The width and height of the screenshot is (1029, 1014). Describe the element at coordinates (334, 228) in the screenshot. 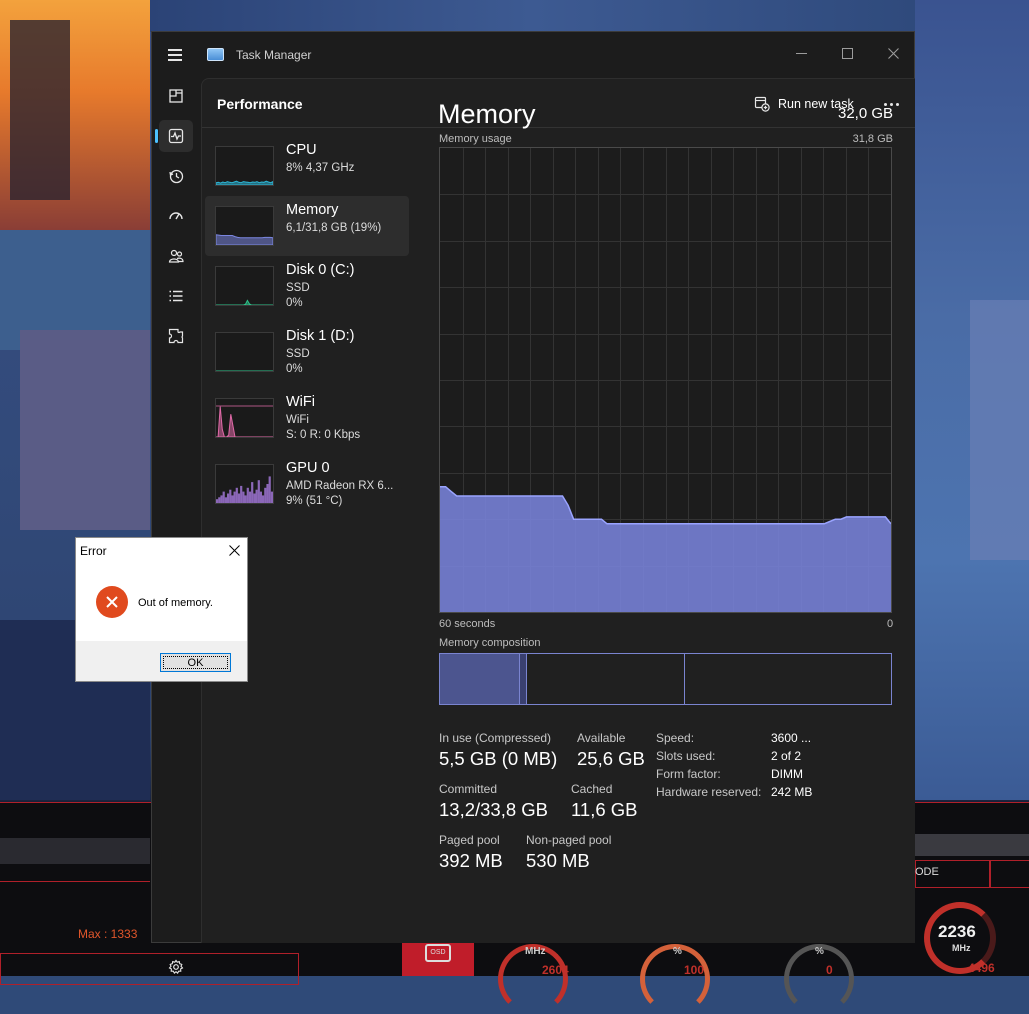

I see `resource-detail: 6,1/31,8 GB (19%)` at that location.